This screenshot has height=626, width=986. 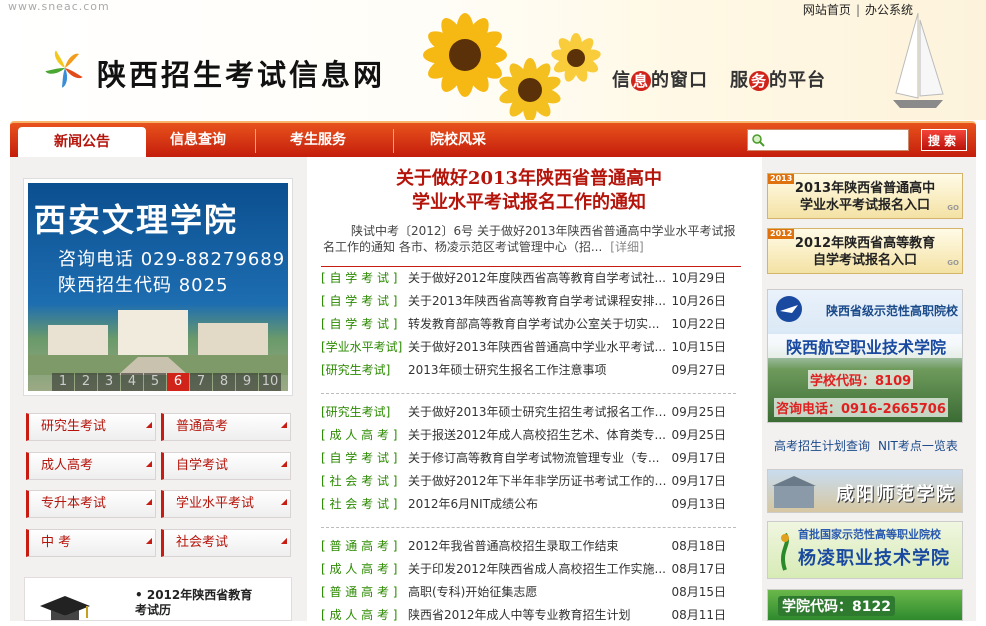 I want to click on pager-1: 1, so click(x=63, y=382).